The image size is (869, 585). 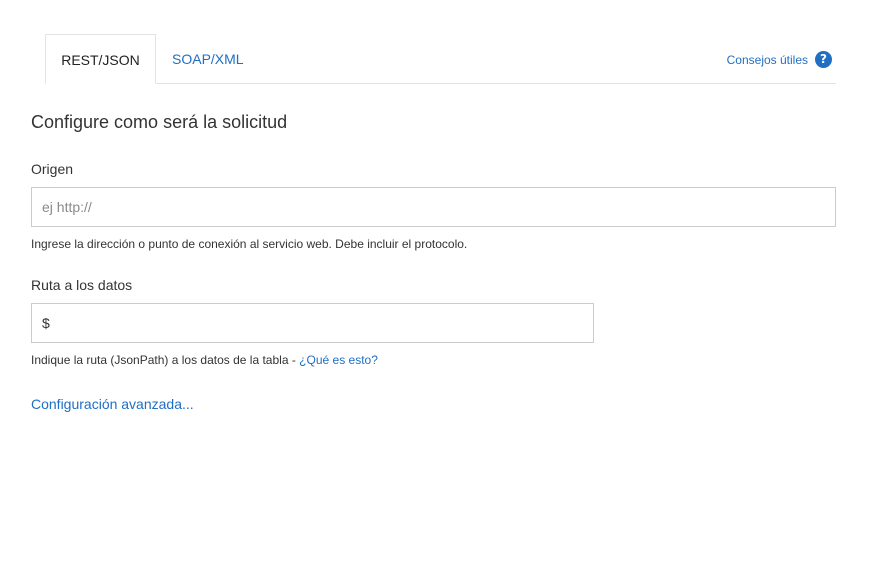 I want to click on data-path-input, so click(x=312, y=323).